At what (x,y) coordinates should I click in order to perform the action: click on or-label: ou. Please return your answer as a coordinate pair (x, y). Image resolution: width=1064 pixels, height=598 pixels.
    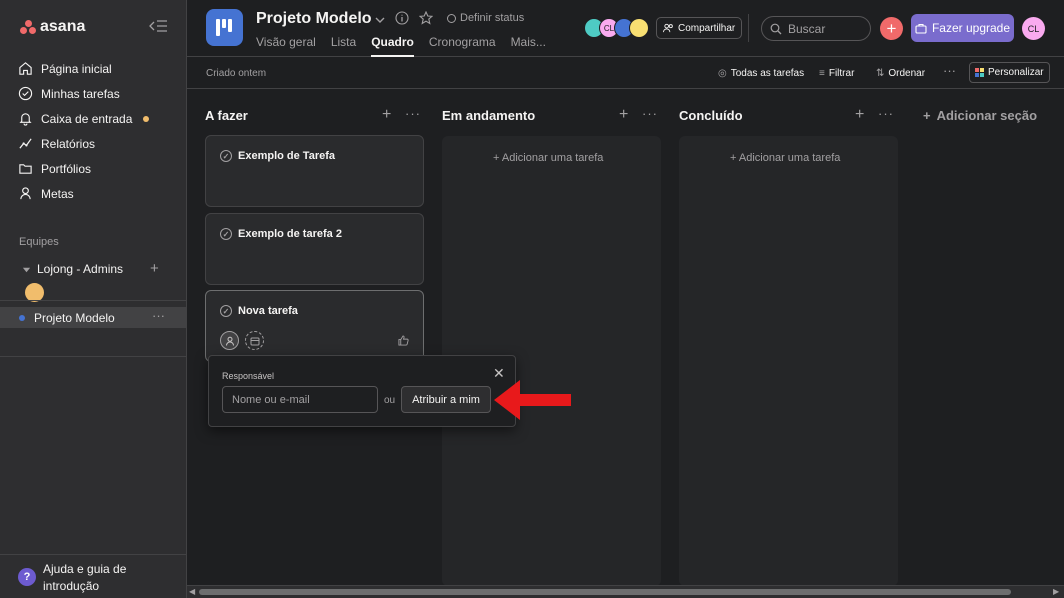
    Looking at the image, I should click on (390, 400).